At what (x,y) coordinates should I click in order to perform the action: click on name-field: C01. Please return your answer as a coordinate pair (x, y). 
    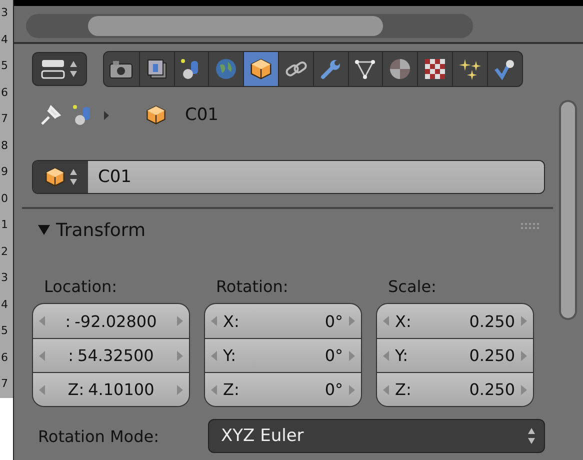
    Looking at the image, I should click on (288, 177).